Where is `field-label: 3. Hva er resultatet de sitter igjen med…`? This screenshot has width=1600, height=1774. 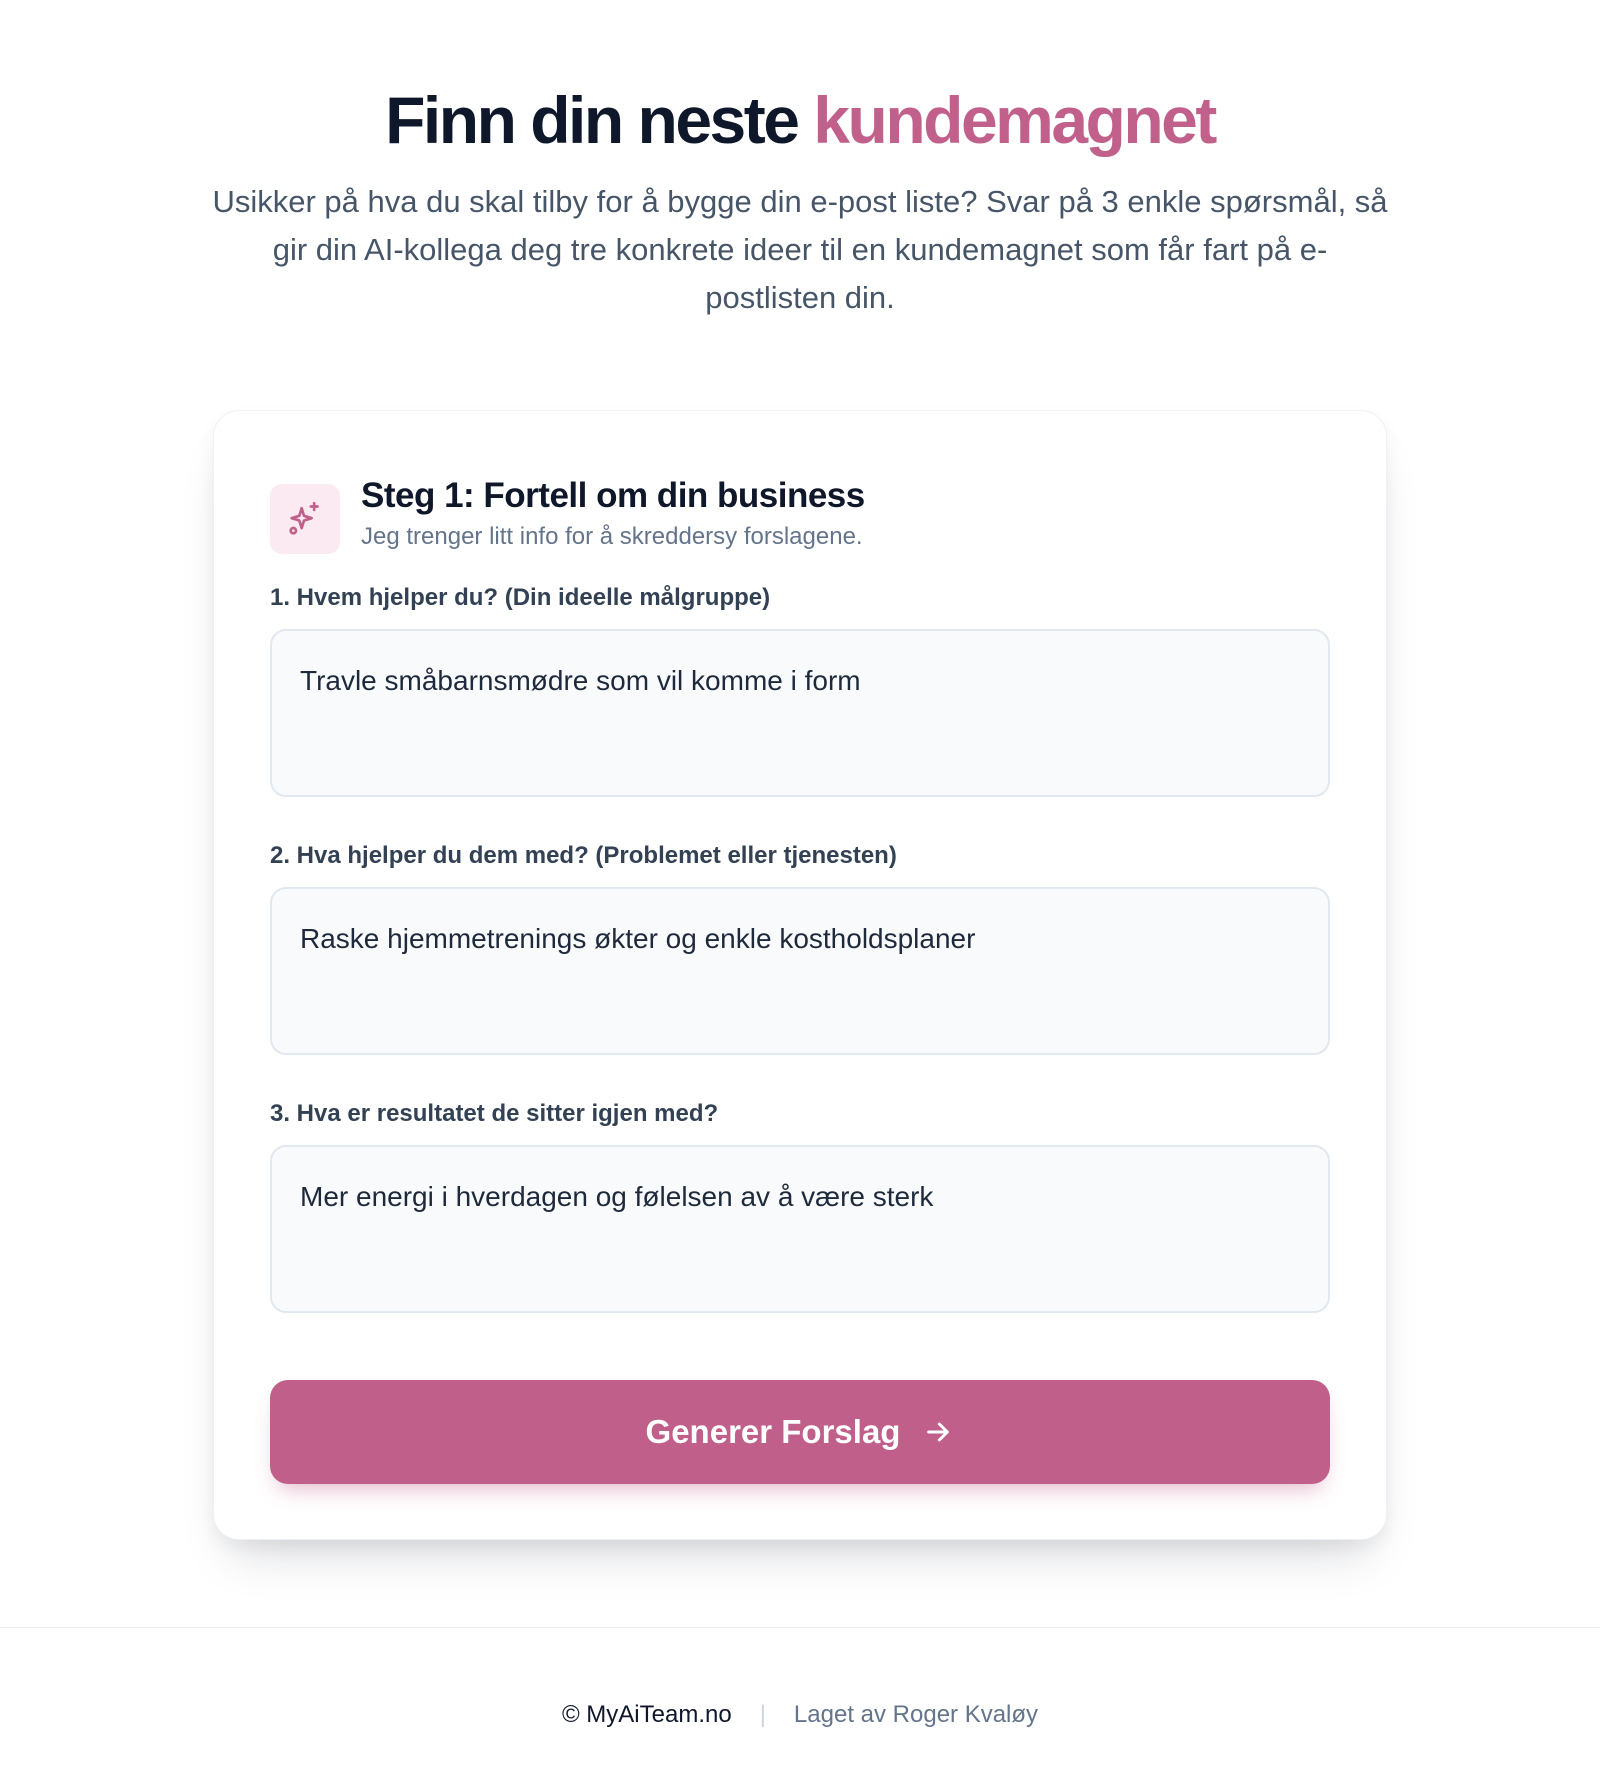
field-label: 3. Hva er resultatet de sitter igjen med… is located at coordinates (494, 1113).